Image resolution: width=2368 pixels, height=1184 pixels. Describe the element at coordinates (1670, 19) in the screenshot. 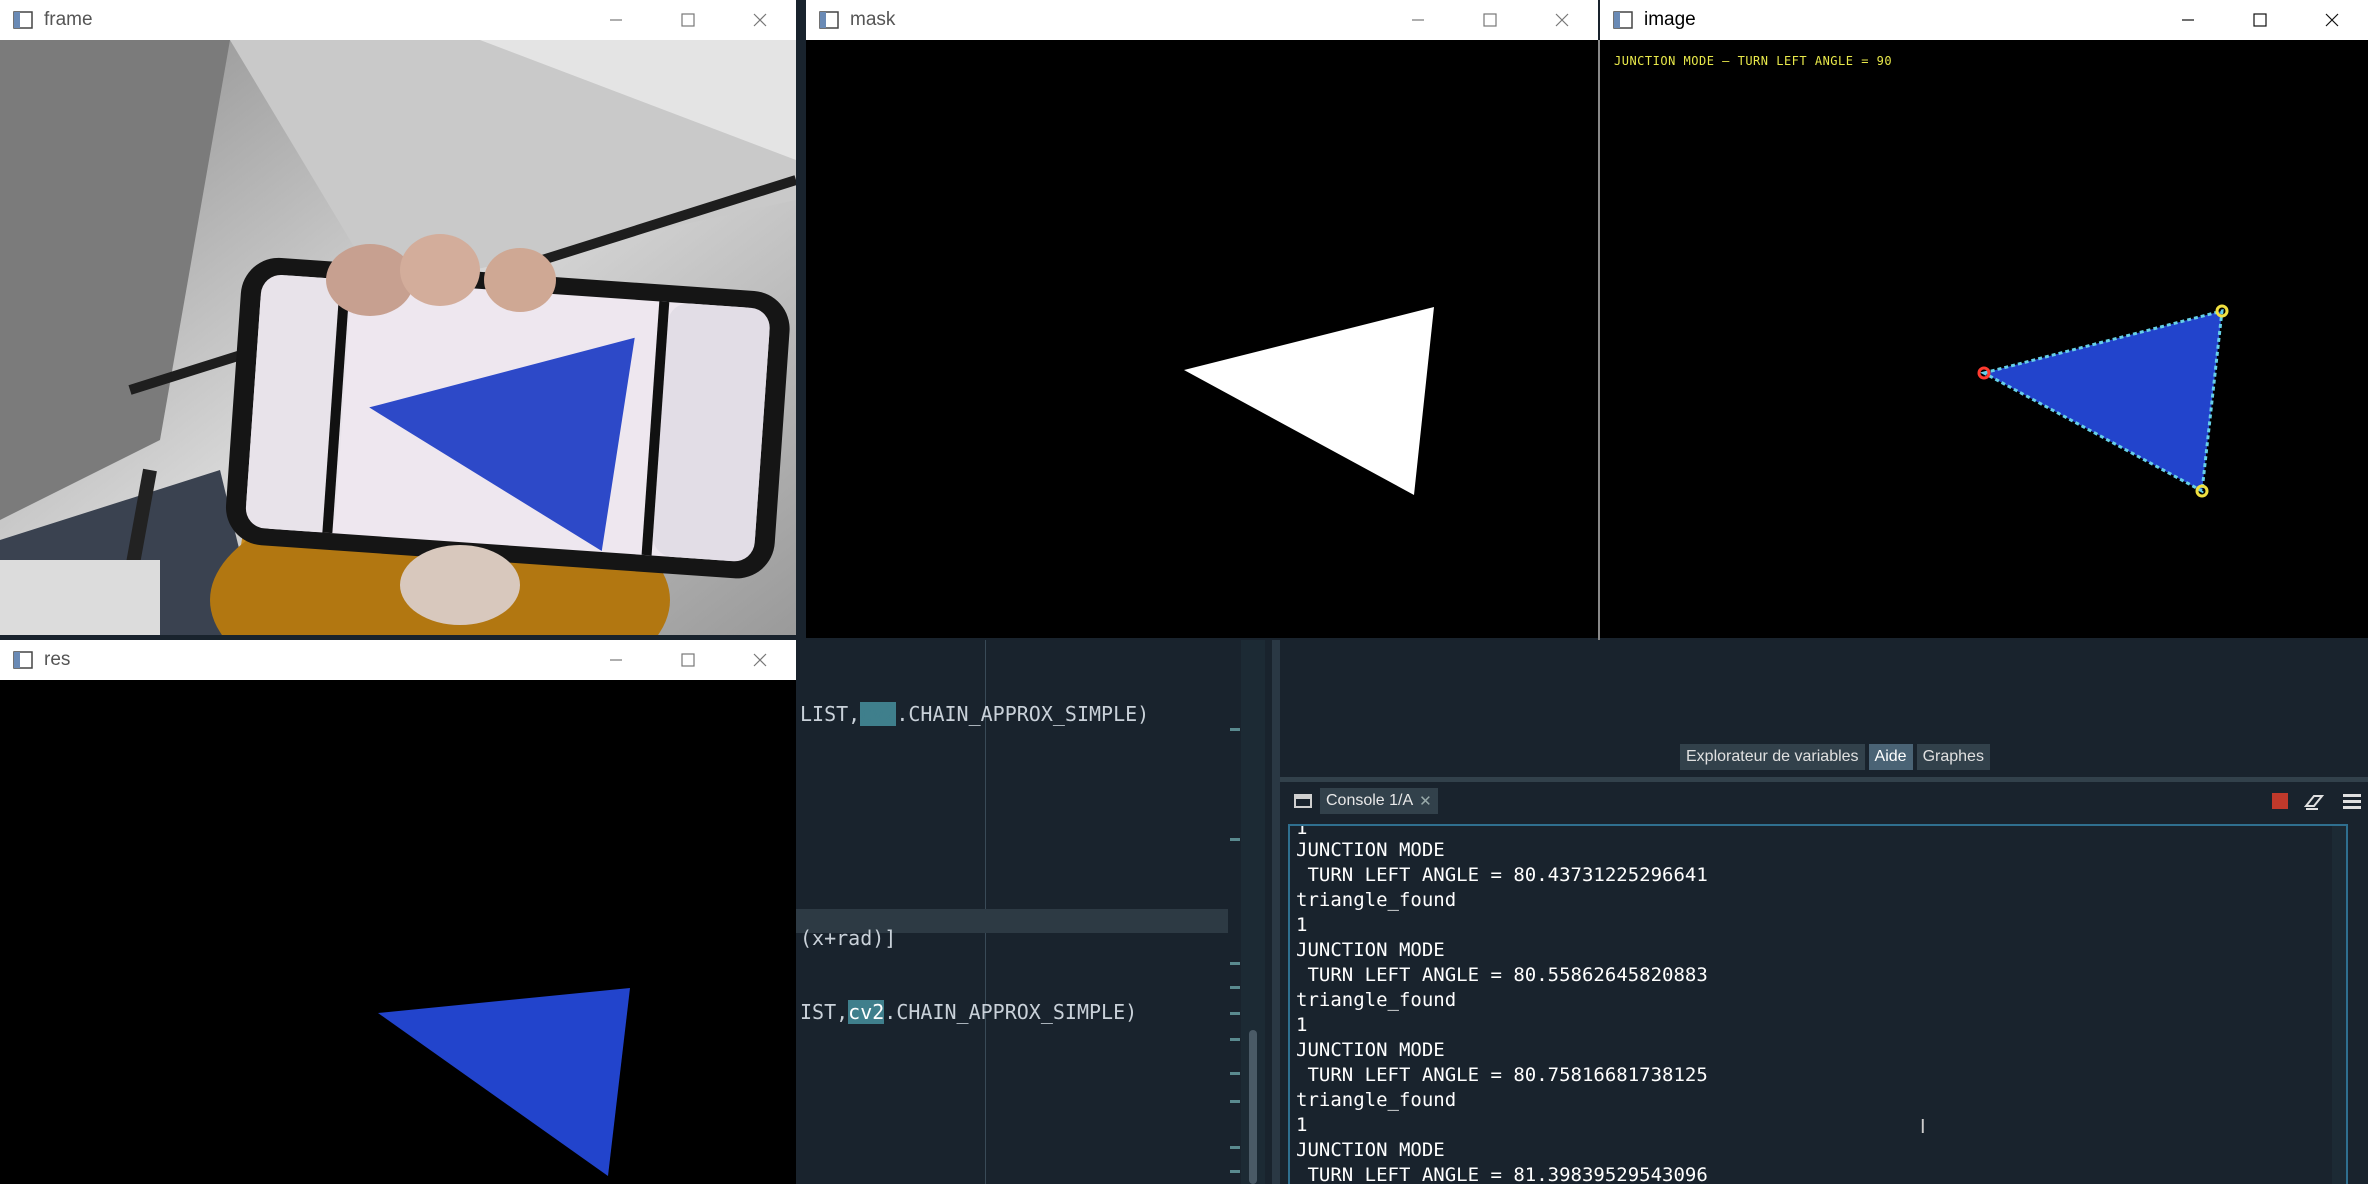

I see `image-title: image` at that location.